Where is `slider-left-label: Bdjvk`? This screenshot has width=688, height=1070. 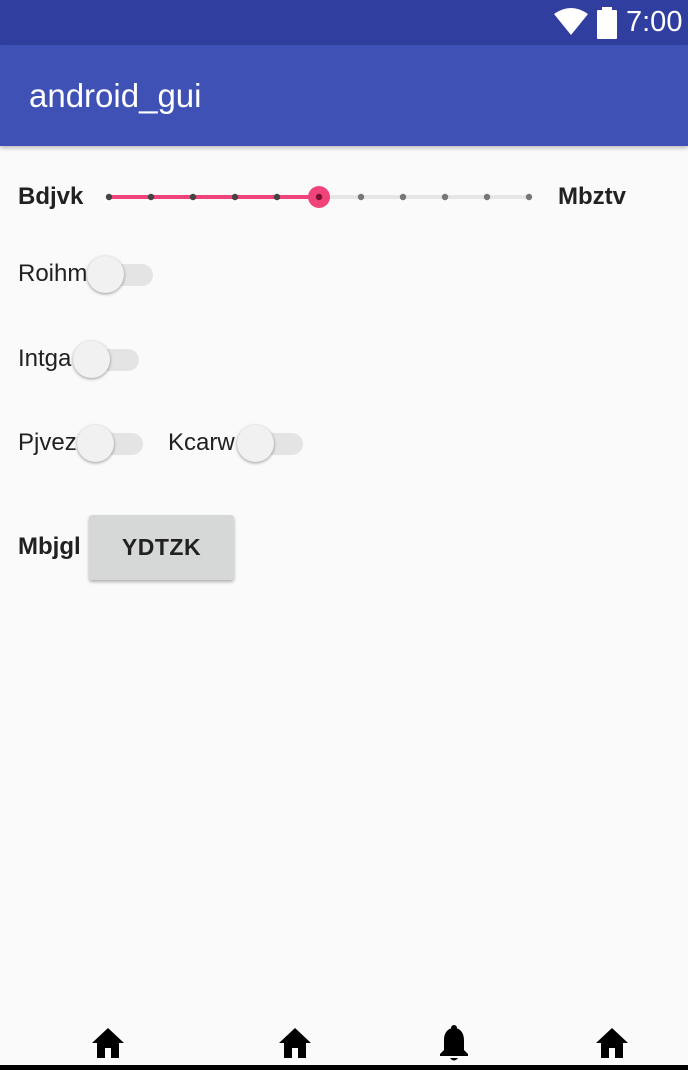
slider-left-label: Bdjvk is located at coordinates (51, 196).